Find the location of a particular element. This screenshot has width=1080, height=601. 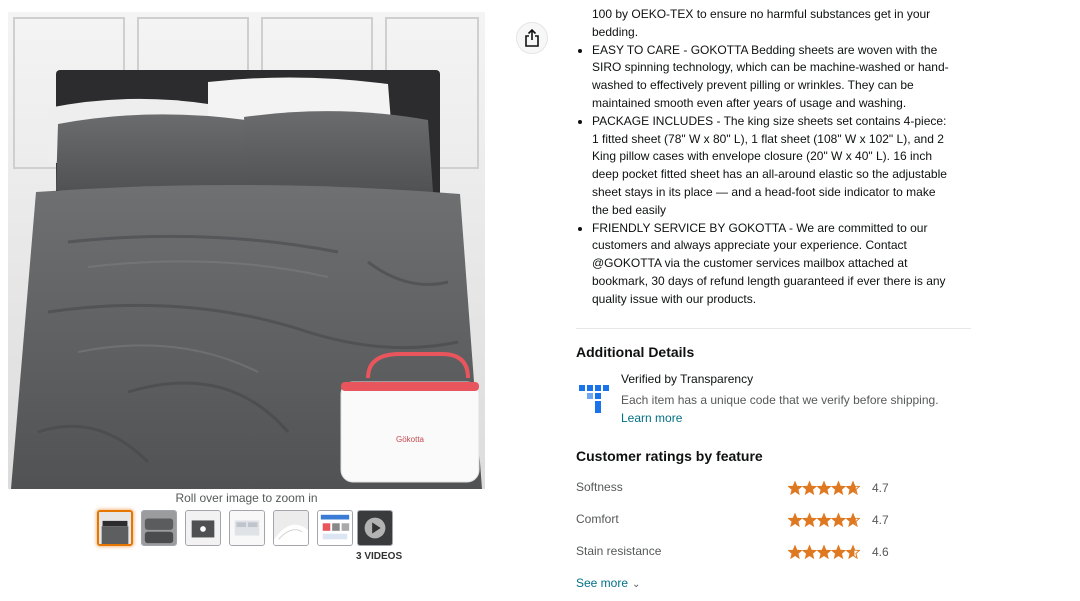

transparency-title: Verified by Transparency is located at coordinates (687, 379).